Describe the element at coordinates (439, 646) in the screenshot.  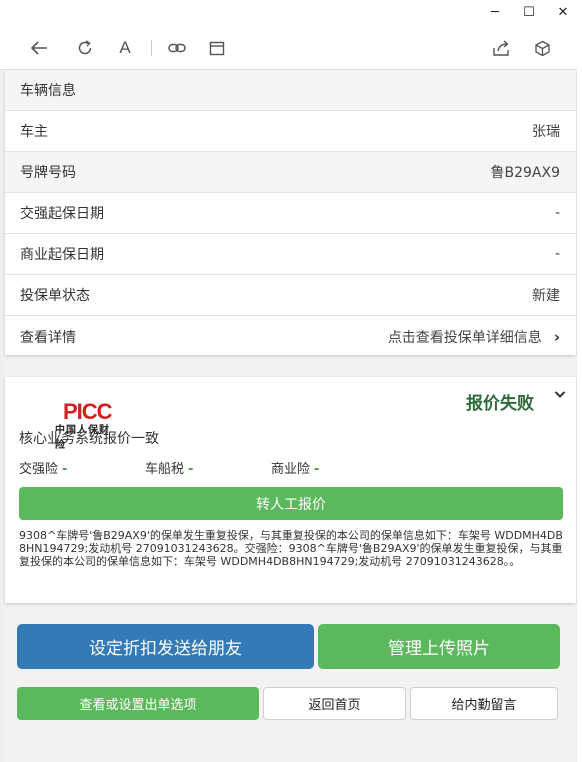
I see `manage-photos-button: 管理上传照片` at that location.